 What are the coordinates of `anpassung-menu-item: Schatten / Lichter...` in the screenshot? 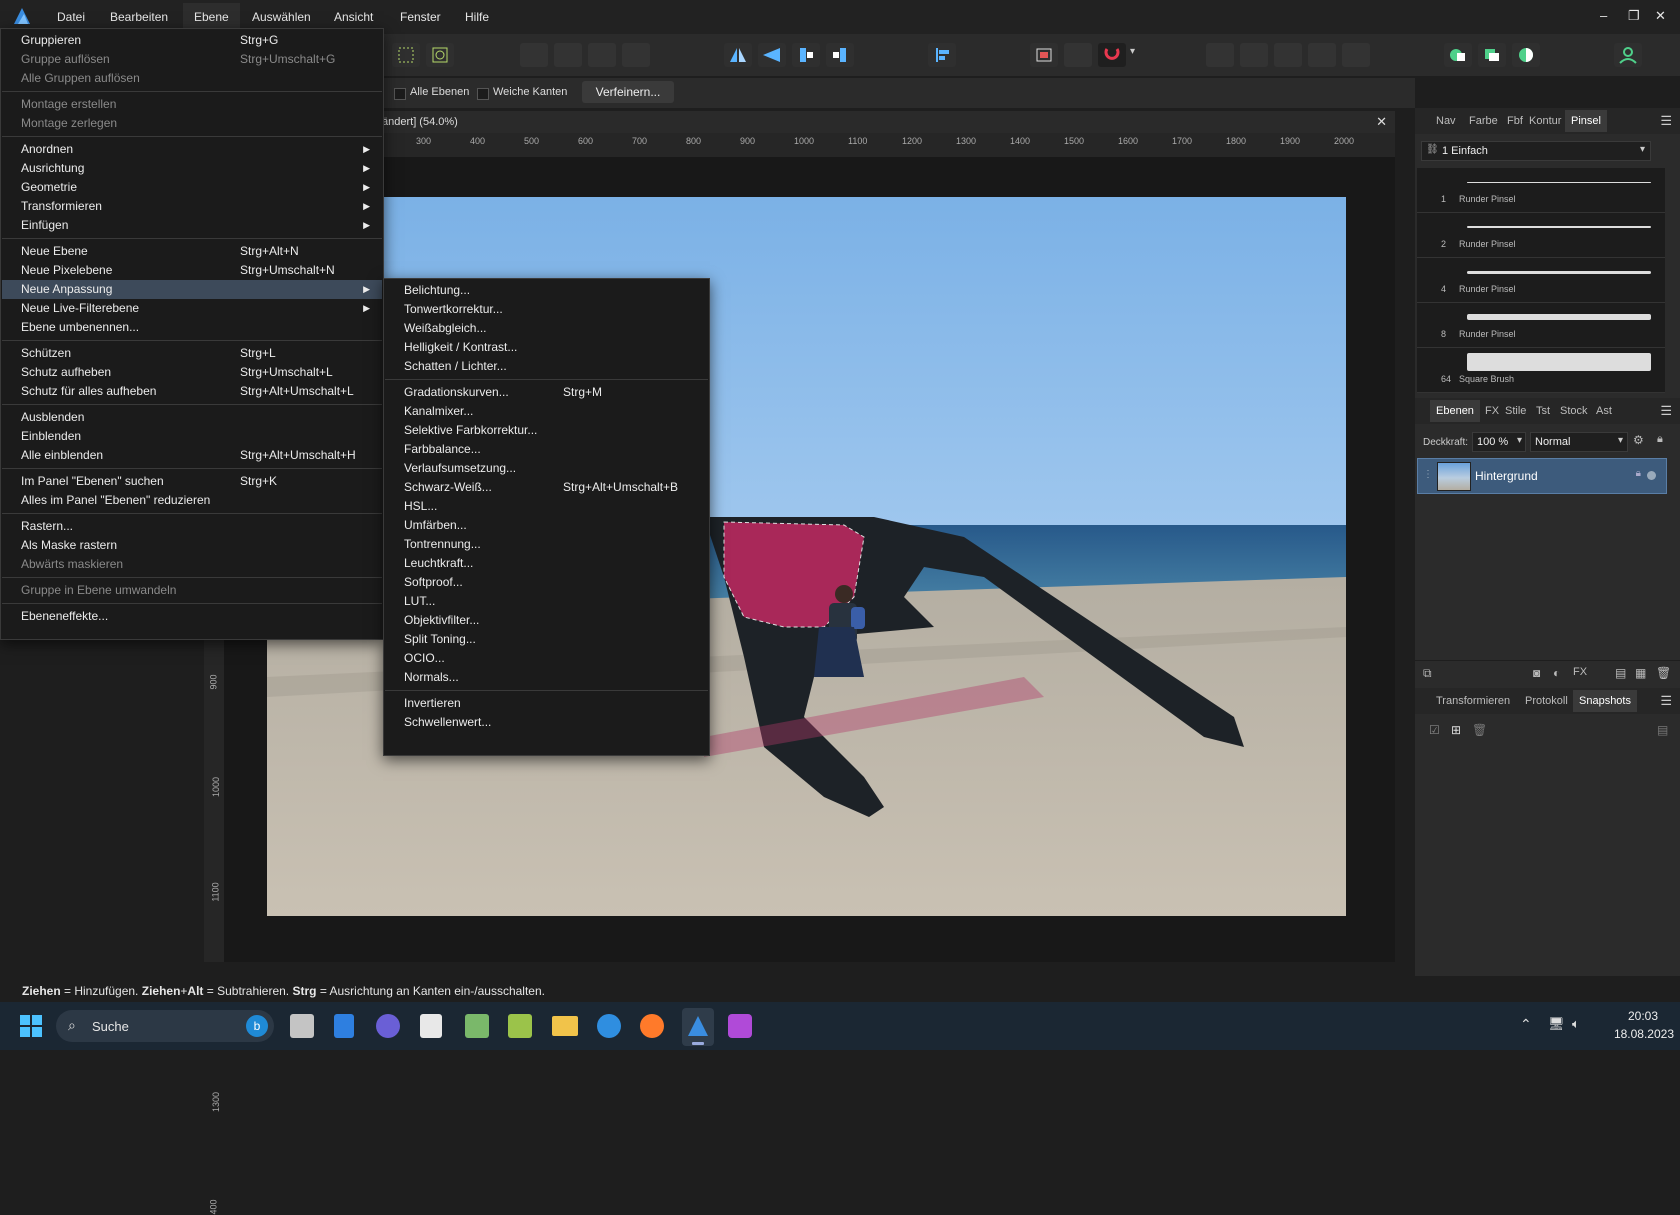 It's located at (546, 366).